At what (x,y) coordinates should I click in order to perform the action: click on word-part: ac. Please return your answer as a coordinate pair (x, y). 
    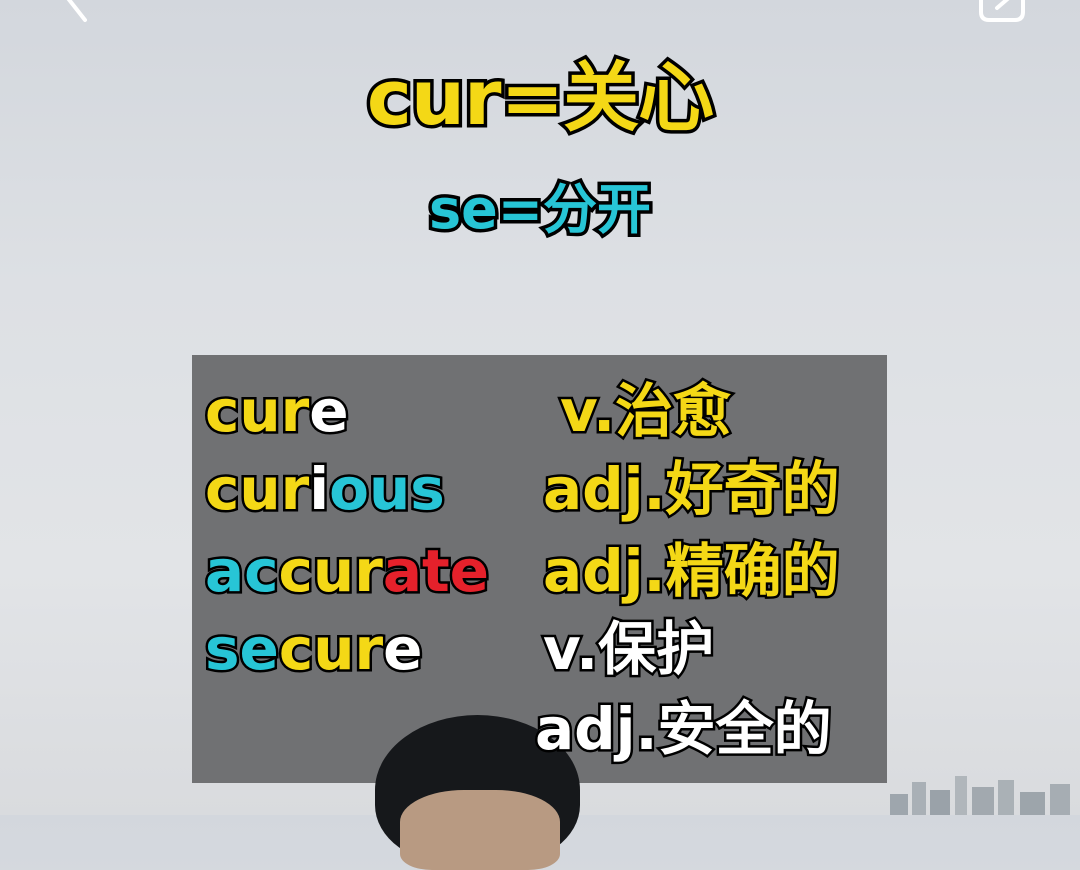
    Looking at the image, I should click on (242, 571).